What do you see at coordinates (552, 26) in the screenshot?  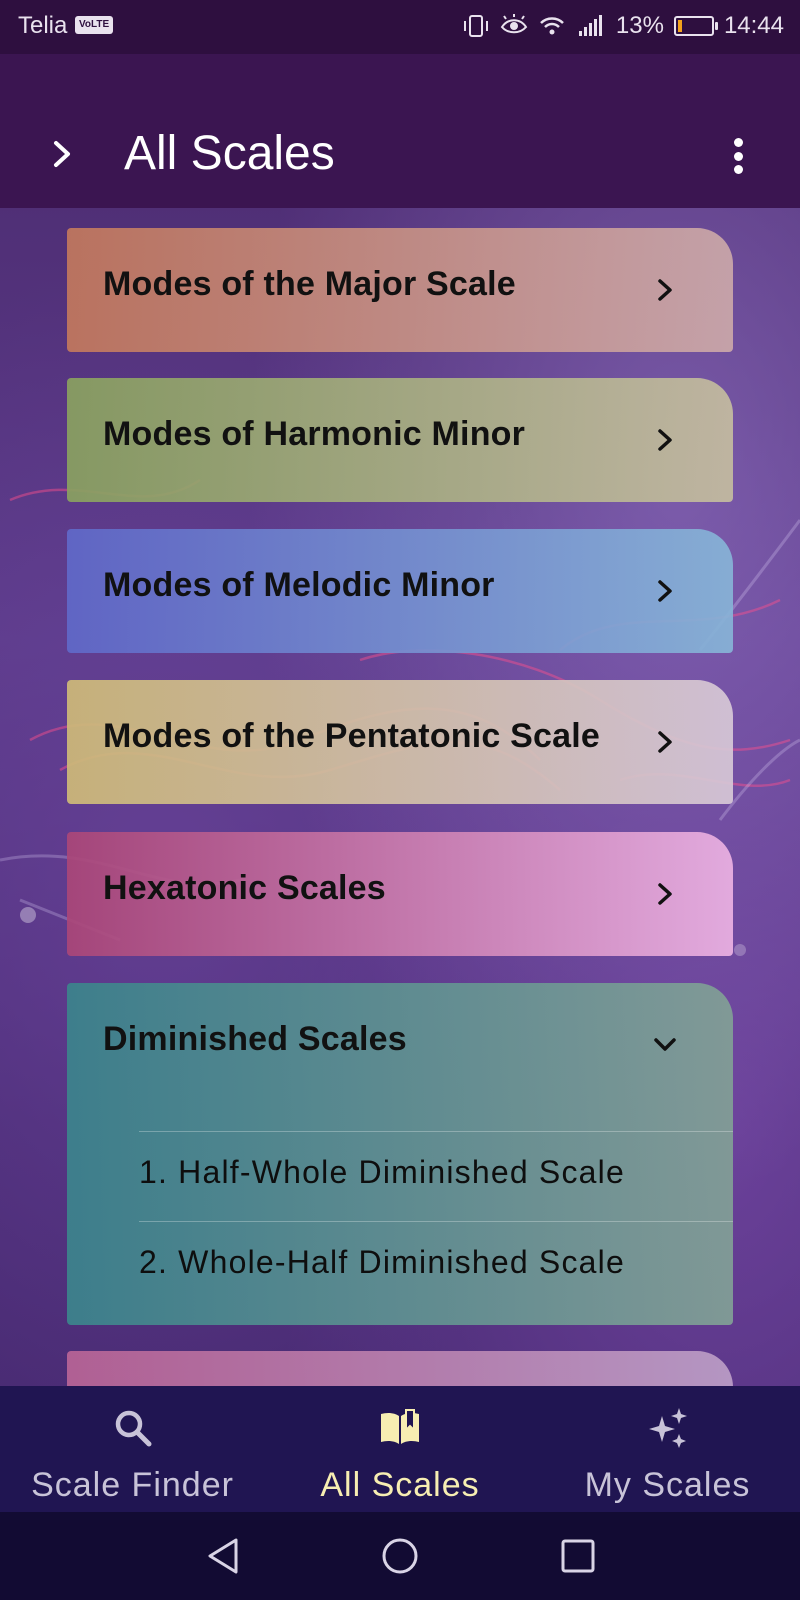 I see `wifi-icon` at bounding box center [552, 26].